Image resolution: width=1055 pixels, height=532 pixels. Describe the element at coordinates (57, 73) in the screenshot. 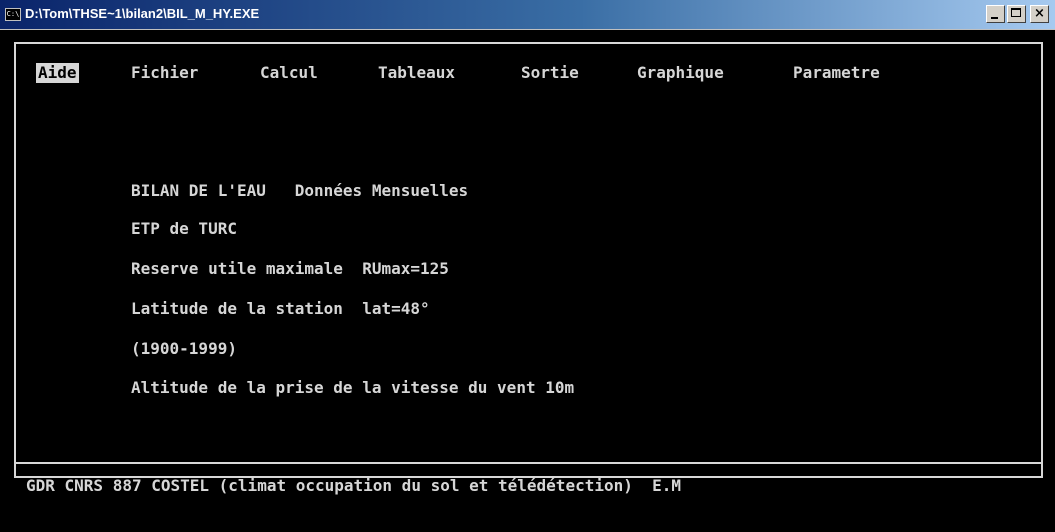

I see `menu-item-aide: Aide` at that location.